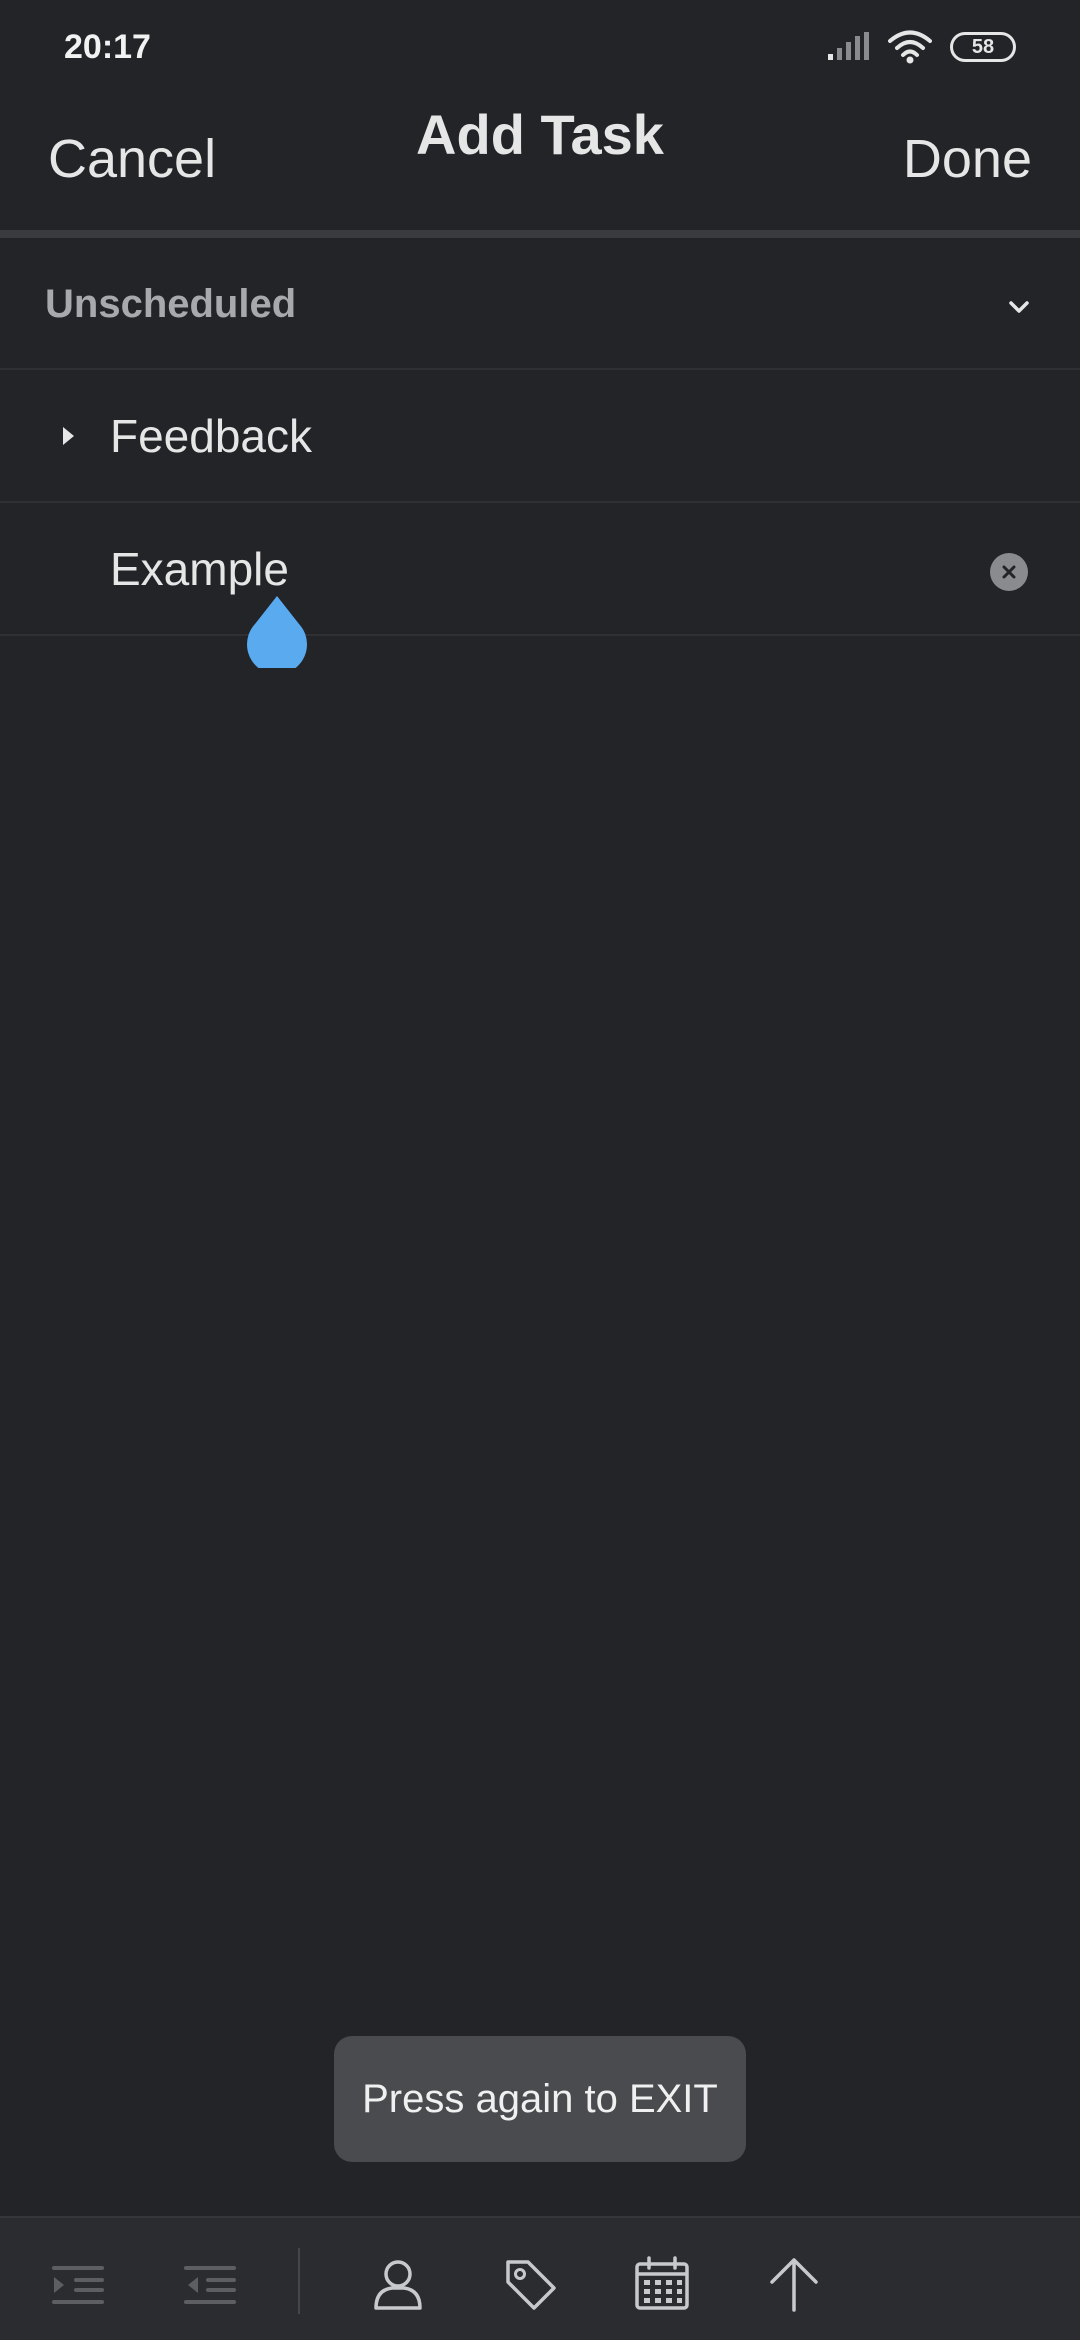 The height and width of the screenshot is (2340, 1080). Describe the element at coordinates (662, 2284) in the screenshot. I see `calendar-icon` at that location.